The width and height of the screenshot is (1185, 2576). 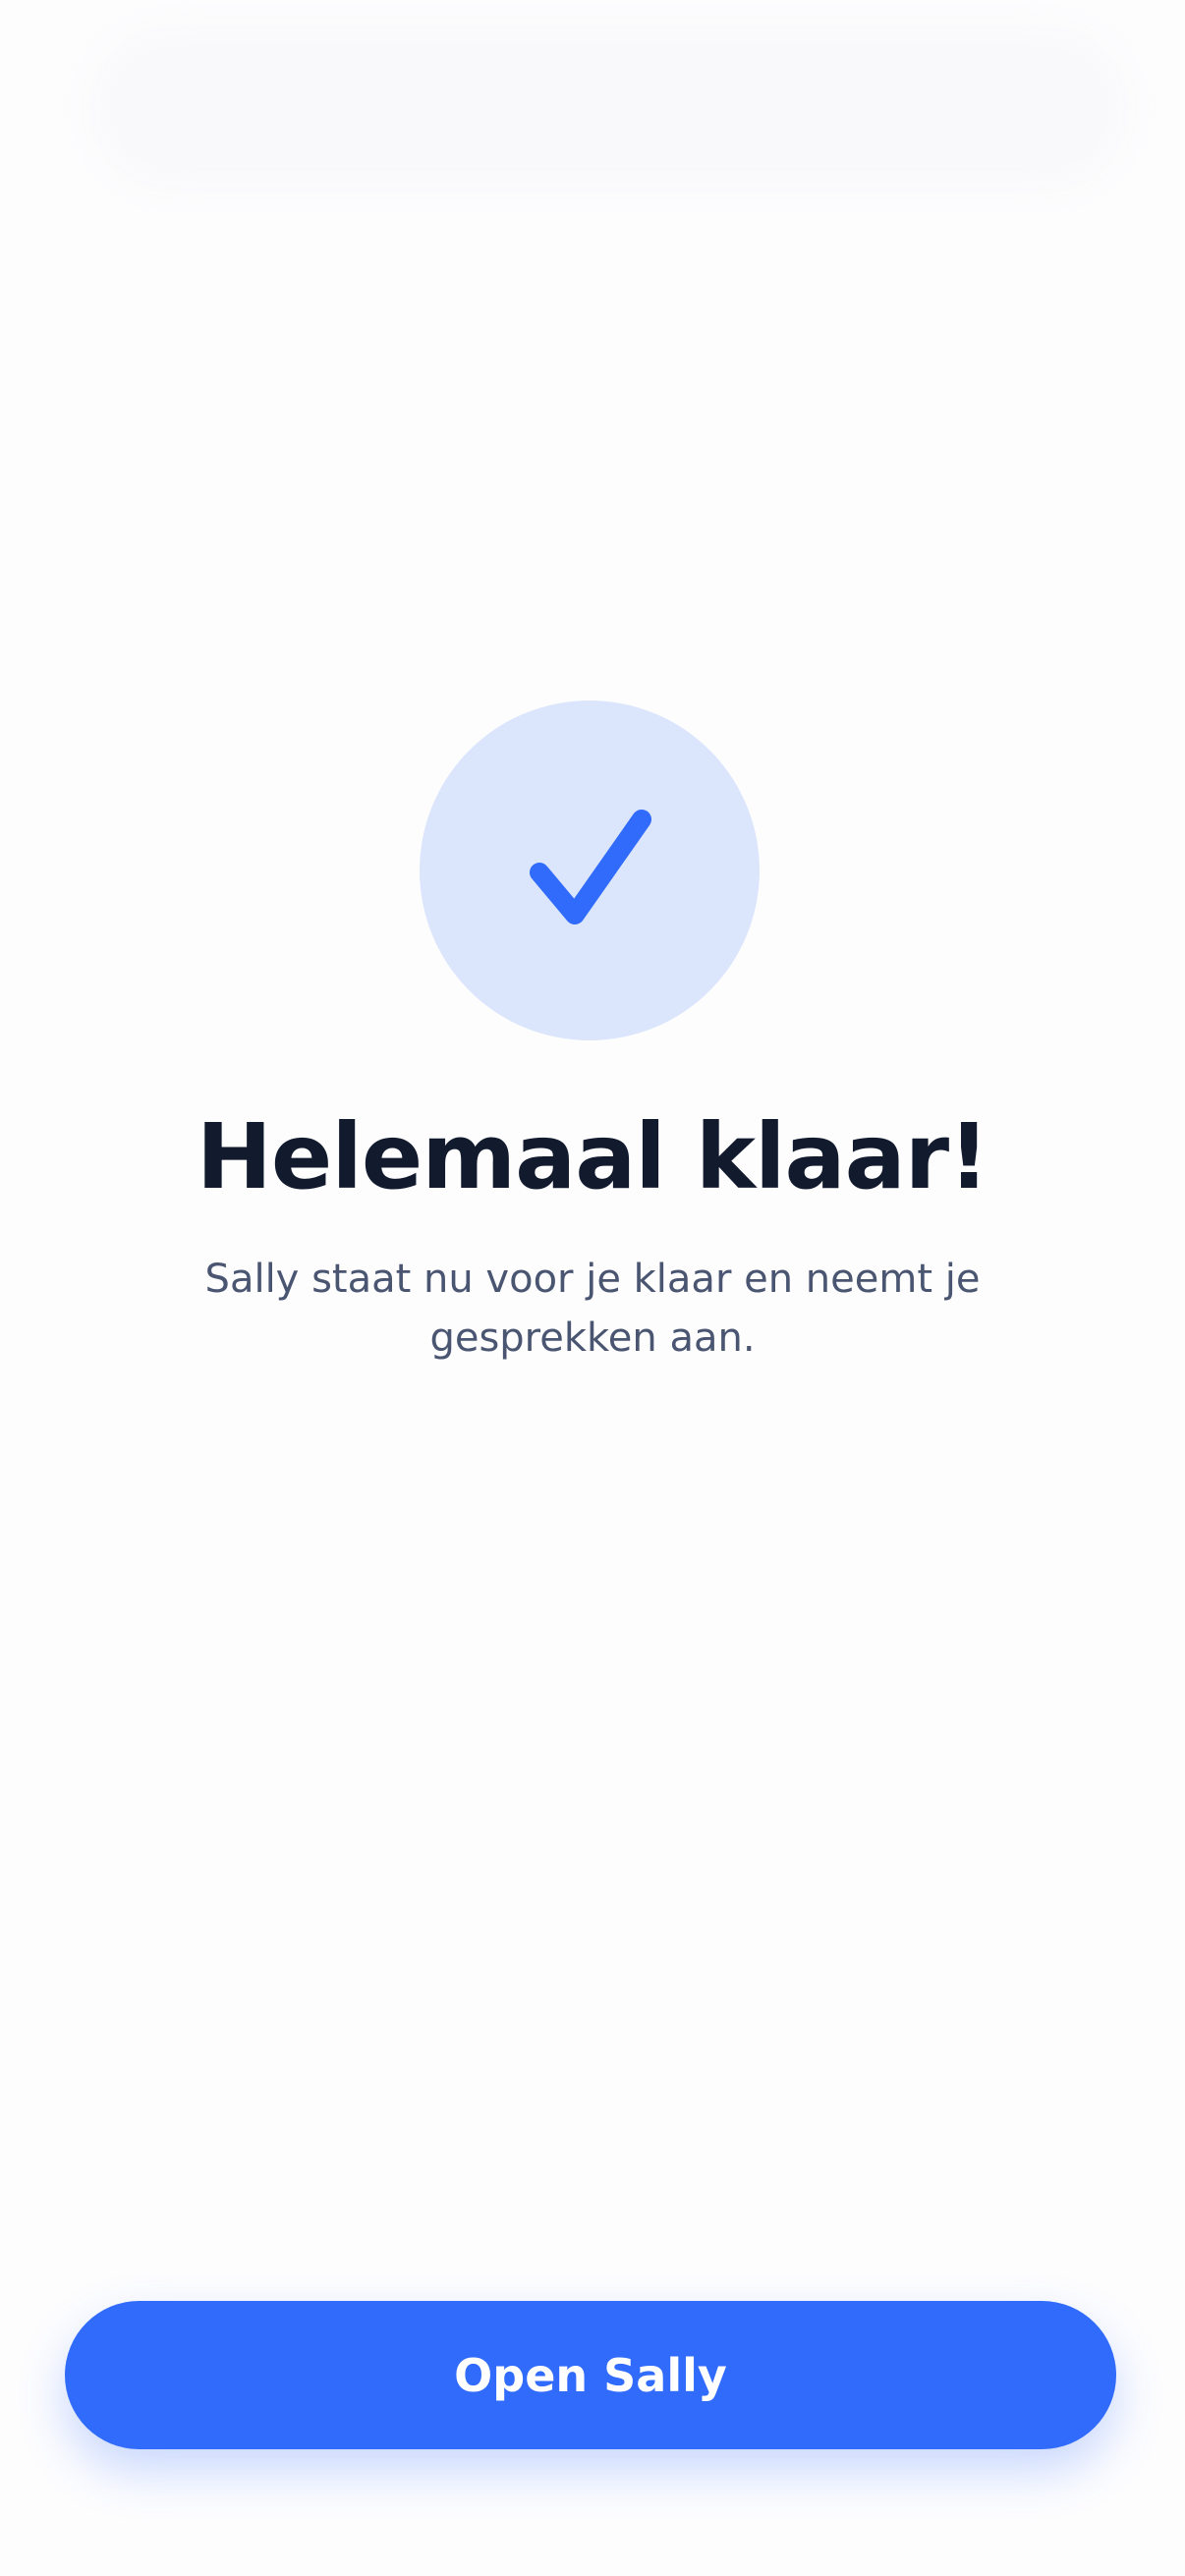 What do you see at coordinates (609, 108) in the screenshot?
I see `top-bar-placeholder` at bounding box center [609, 108].